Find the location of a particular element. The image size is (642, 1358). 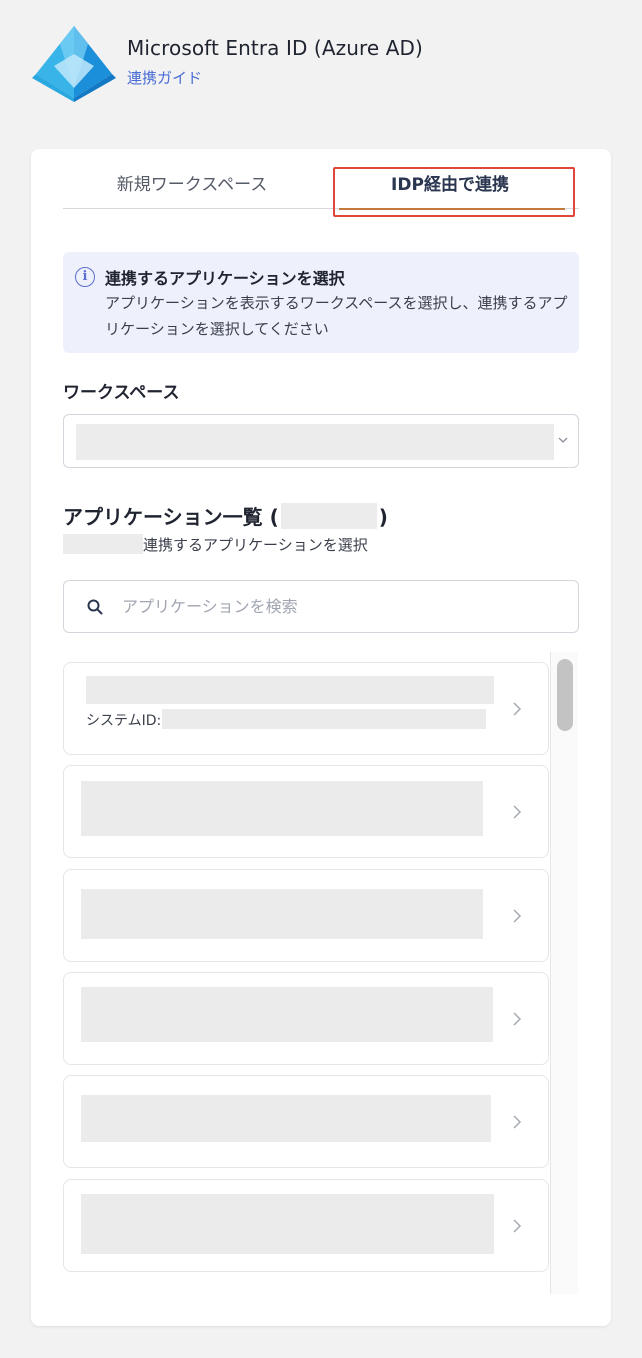

redacted-name is located at coordinates (103, 544).